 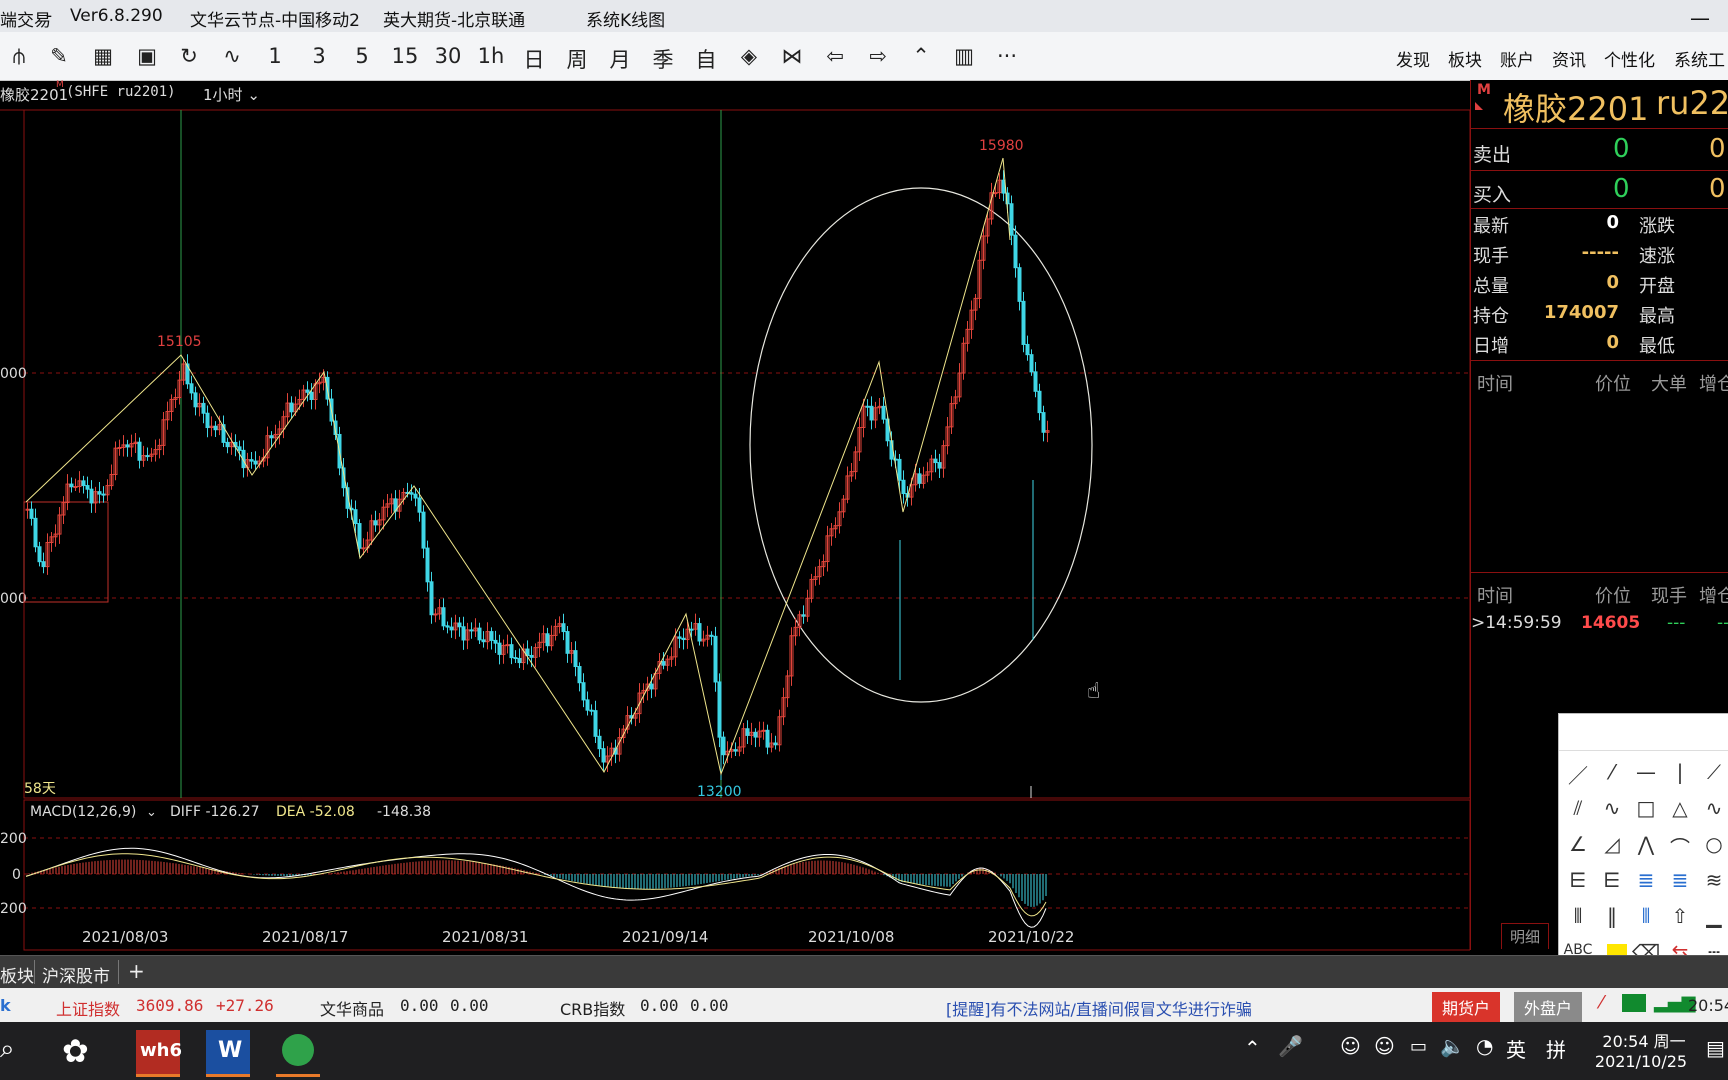 I want to click on qq-icon: ☺, so click(x=1350, y=1046).